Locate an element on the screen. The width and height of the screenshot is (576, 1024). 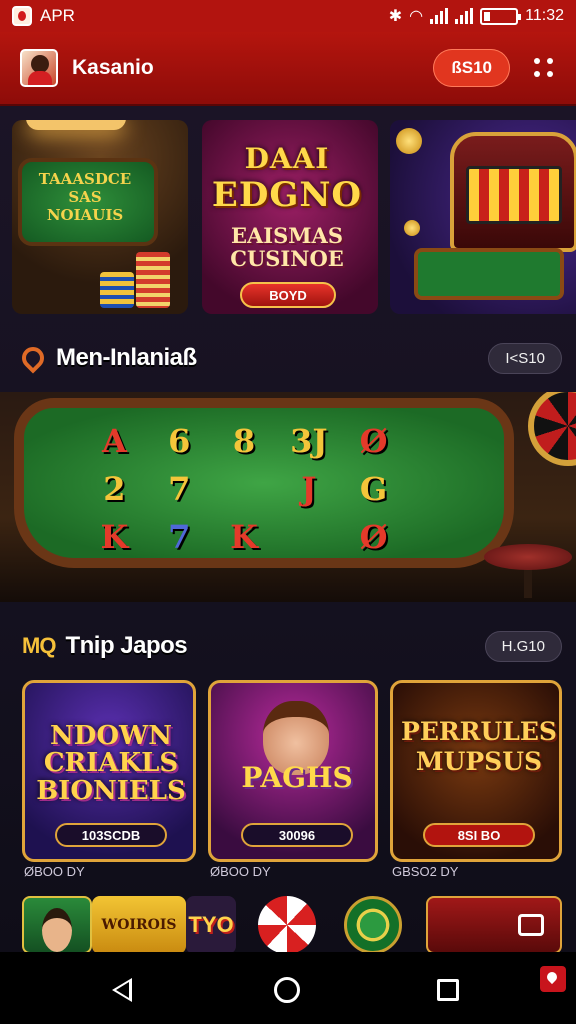
app-bar: Kasanio ßЅ10 is located at coordinates (288, 69).